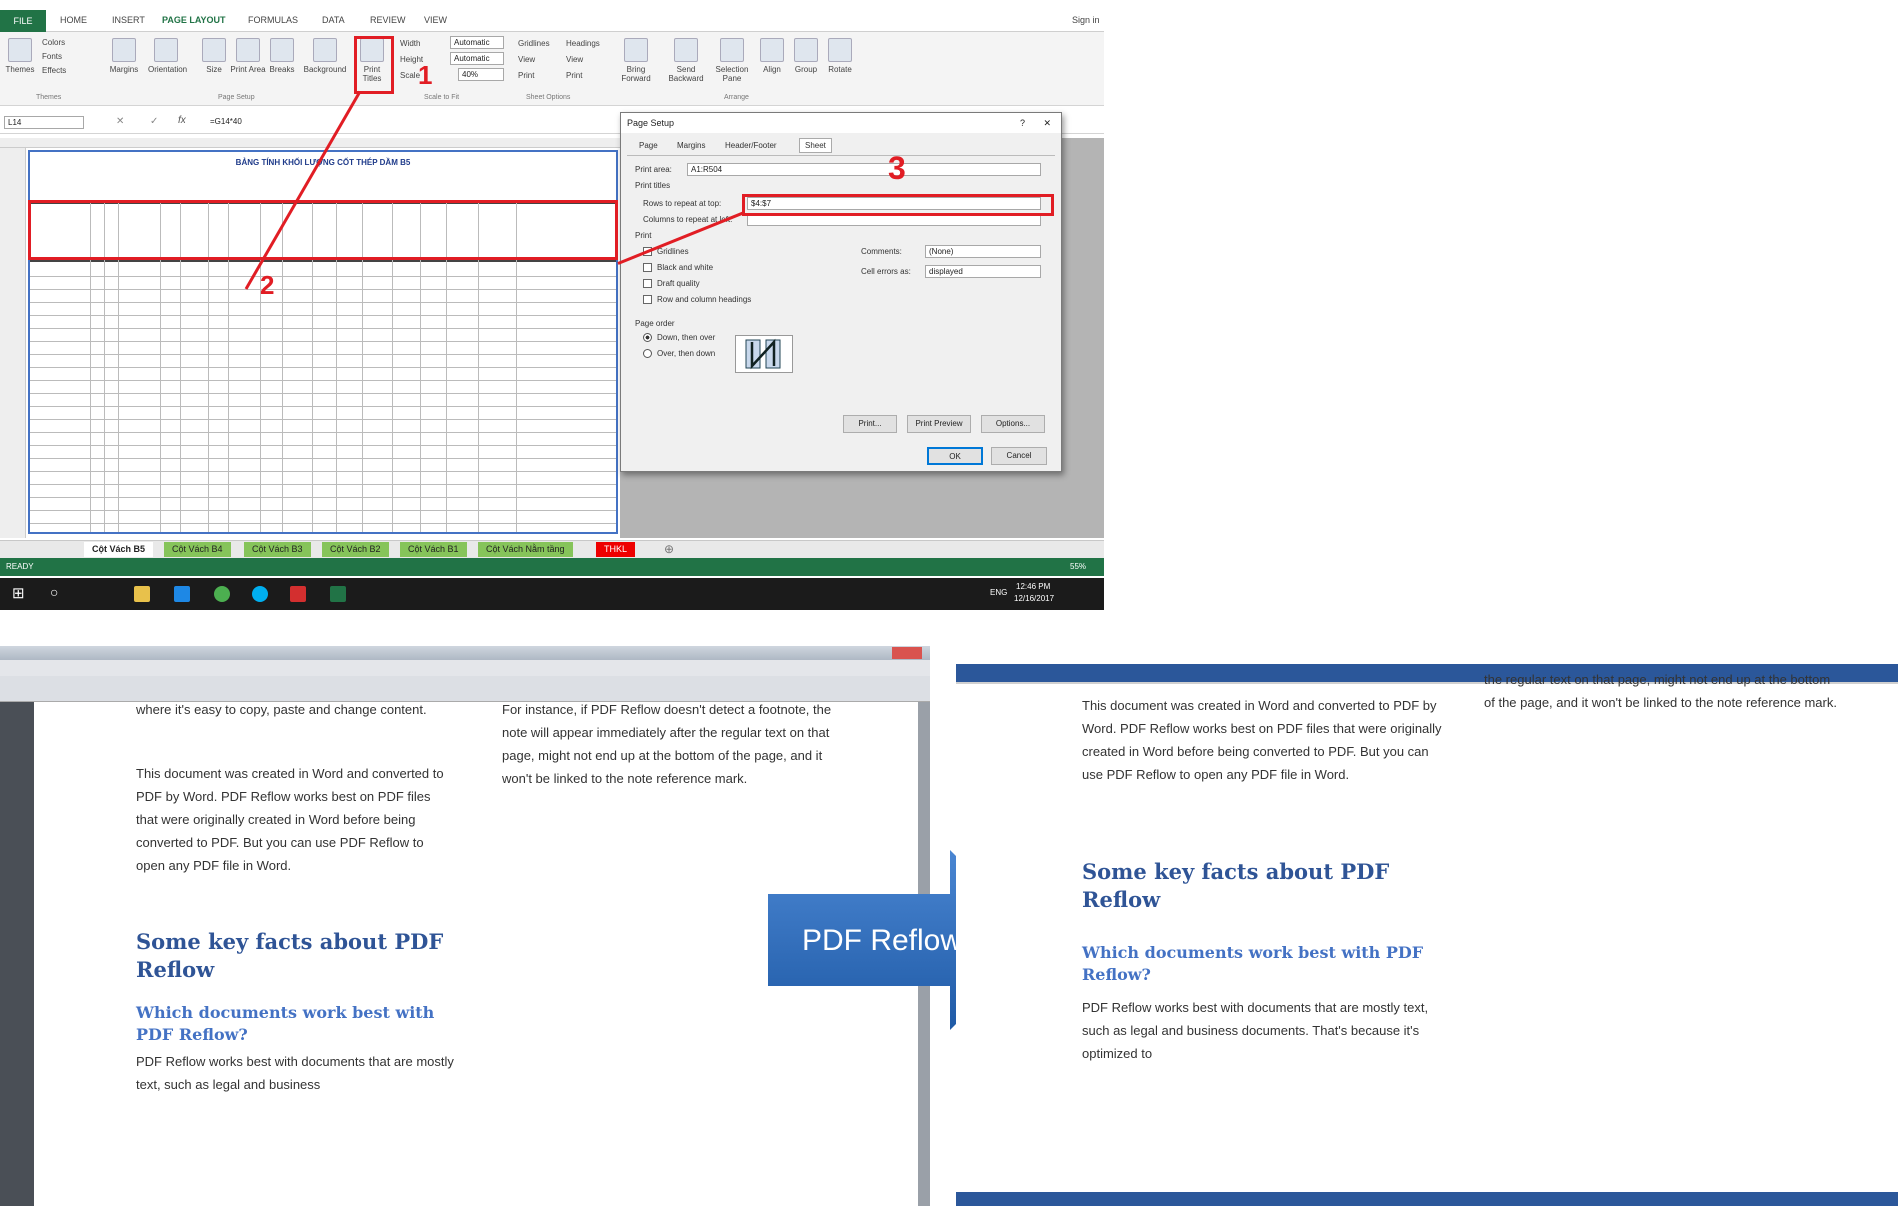 The width and height of the screenshot is (1898, 1216). Describe the element at coordinates (907, 653) in the screenshot. I see `reader-close-button` at that location.